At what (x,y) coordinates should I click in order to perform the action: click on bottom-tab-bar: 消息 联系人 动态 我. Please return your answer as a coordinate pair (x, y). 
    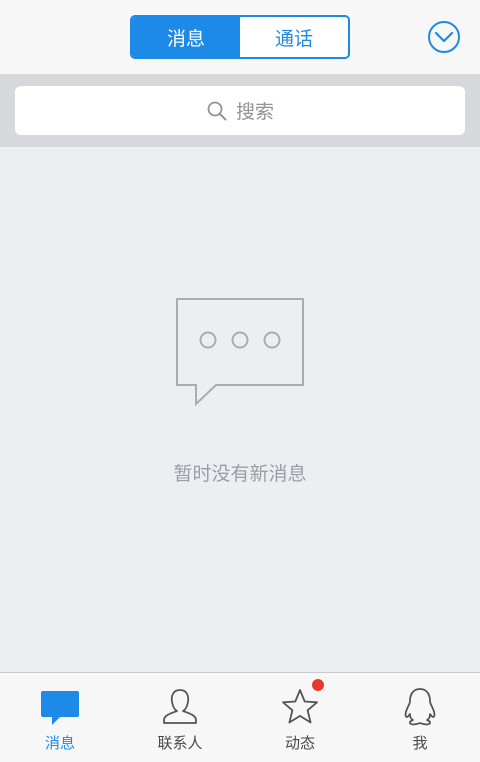
    Looking at the image, I should click on (240, 717).